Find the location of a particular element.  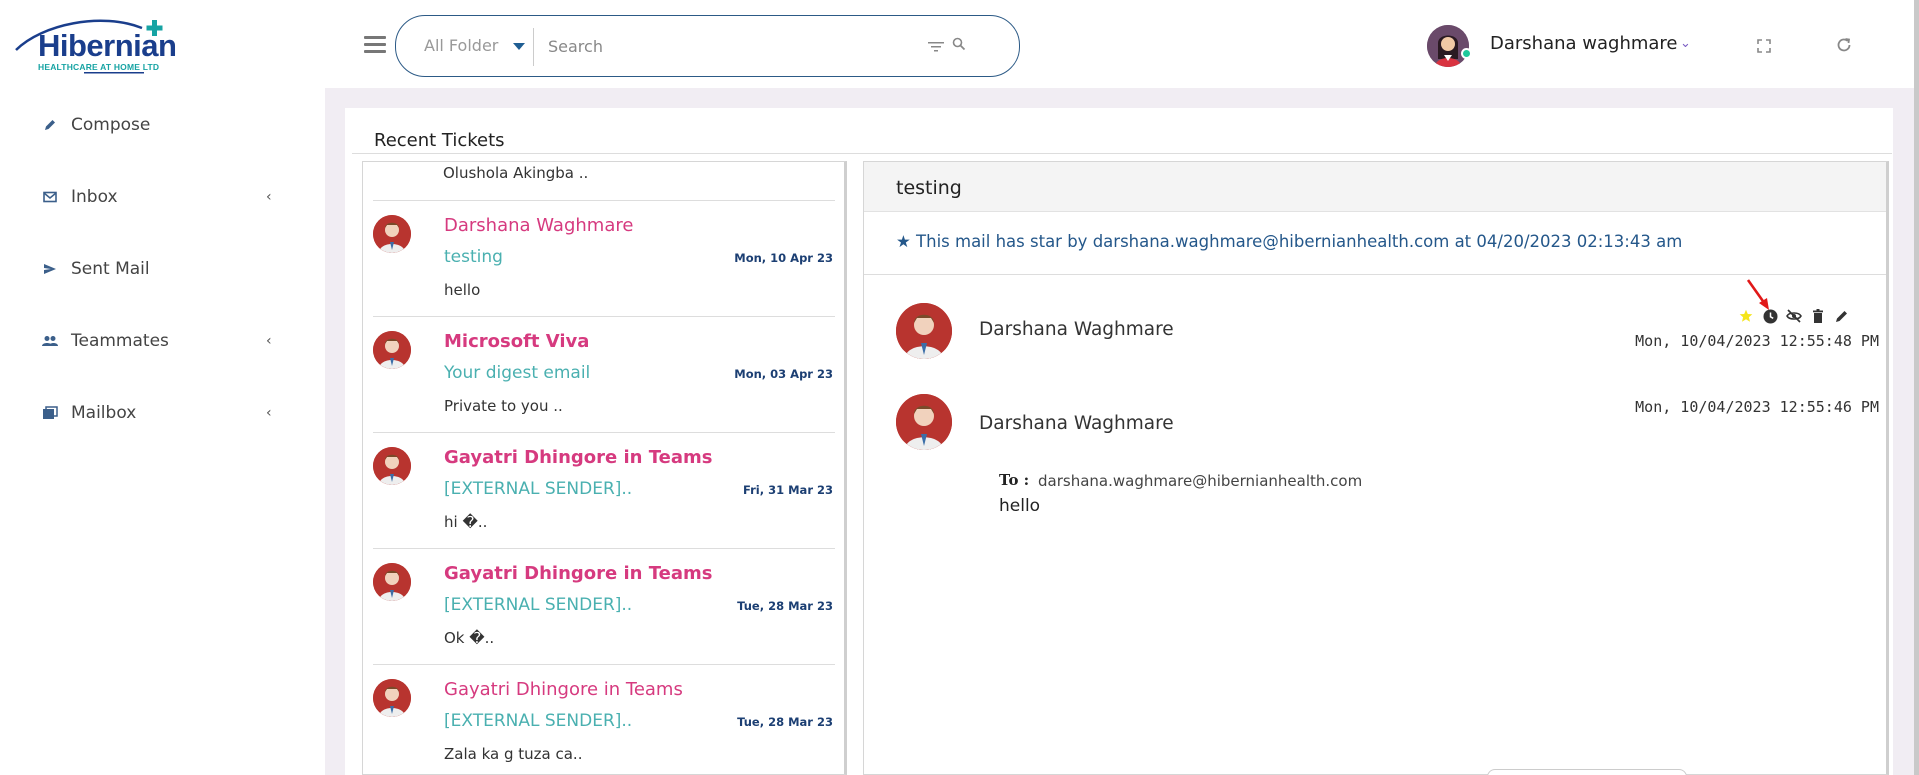

fullscreen-icon is located at coordinates (1764, 47).